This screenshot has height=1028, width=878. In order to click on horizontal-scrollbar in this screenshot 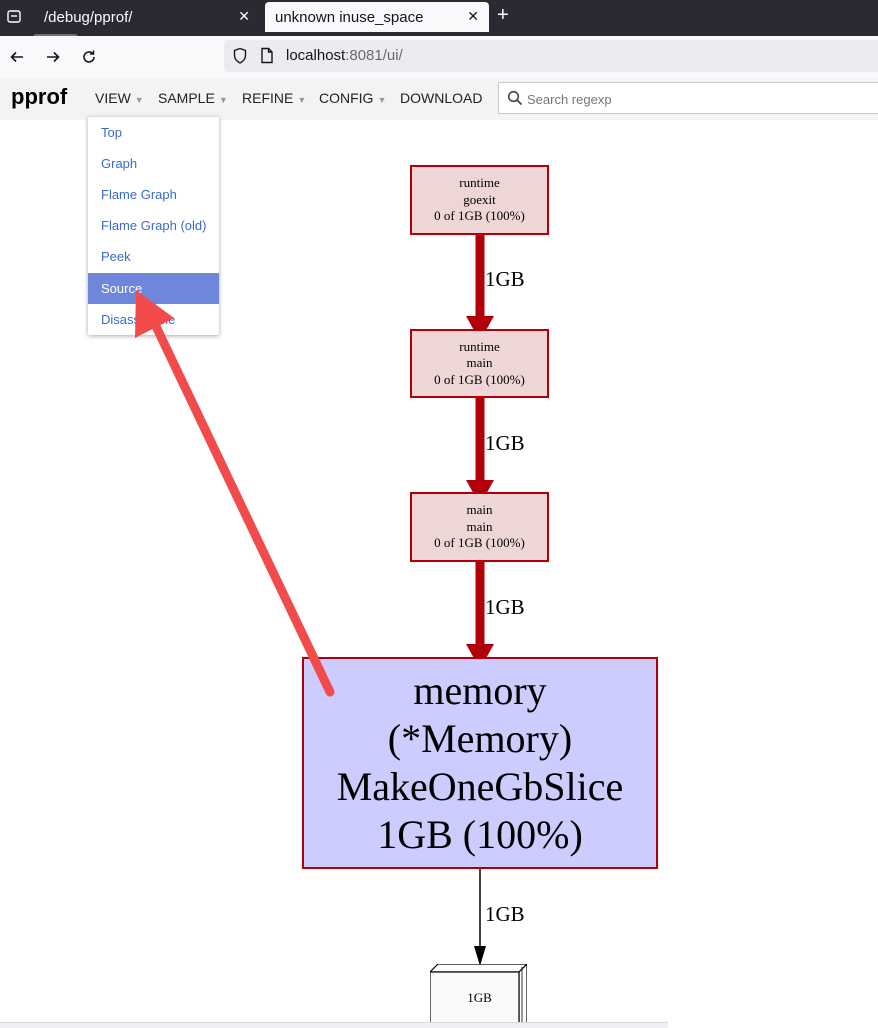, I will do `click(334, 1025)`.